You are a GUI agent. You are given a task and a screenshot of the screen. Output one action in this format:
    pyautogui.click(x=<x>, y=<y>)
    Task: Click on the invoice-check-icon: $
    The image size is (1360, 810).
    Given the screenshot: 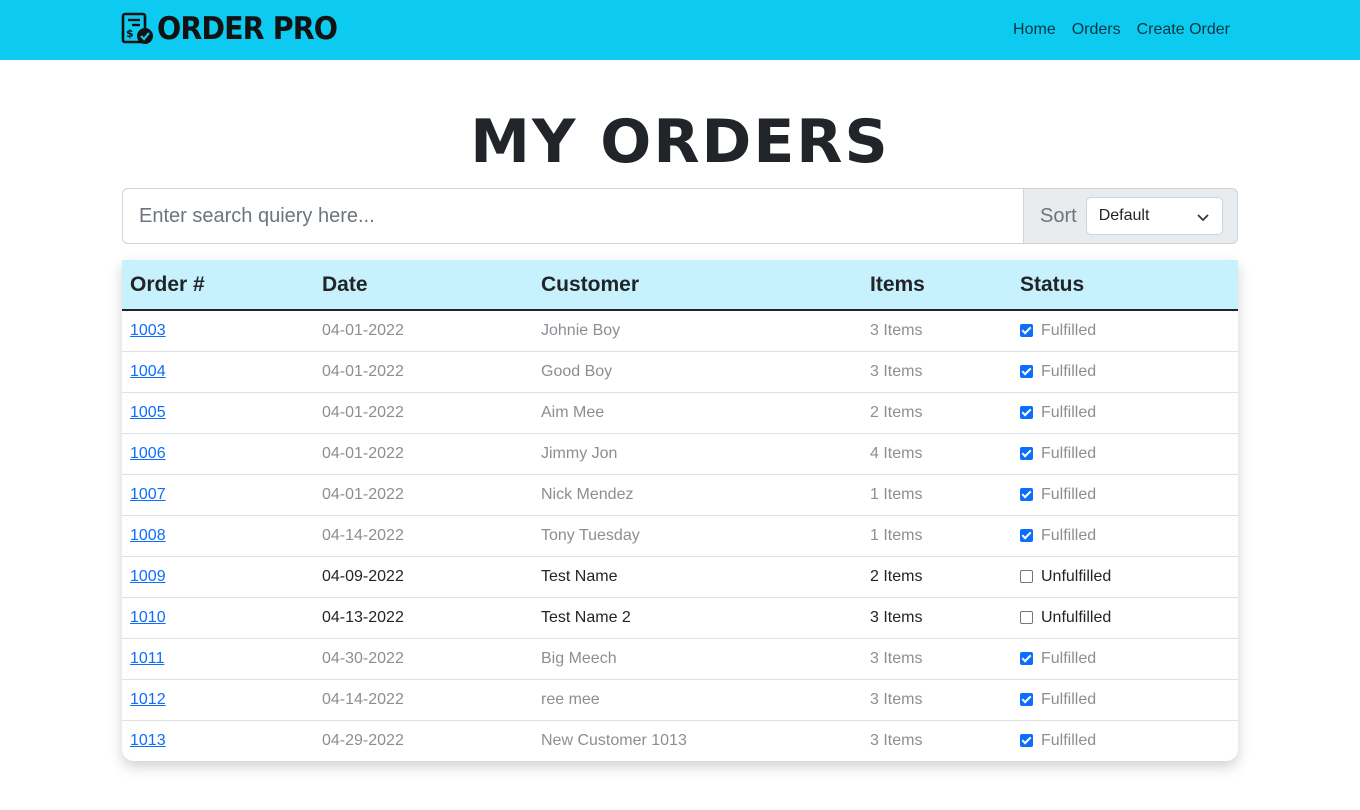 What is the action you would take?
    pyautogui.click(x=137, y=28)
    